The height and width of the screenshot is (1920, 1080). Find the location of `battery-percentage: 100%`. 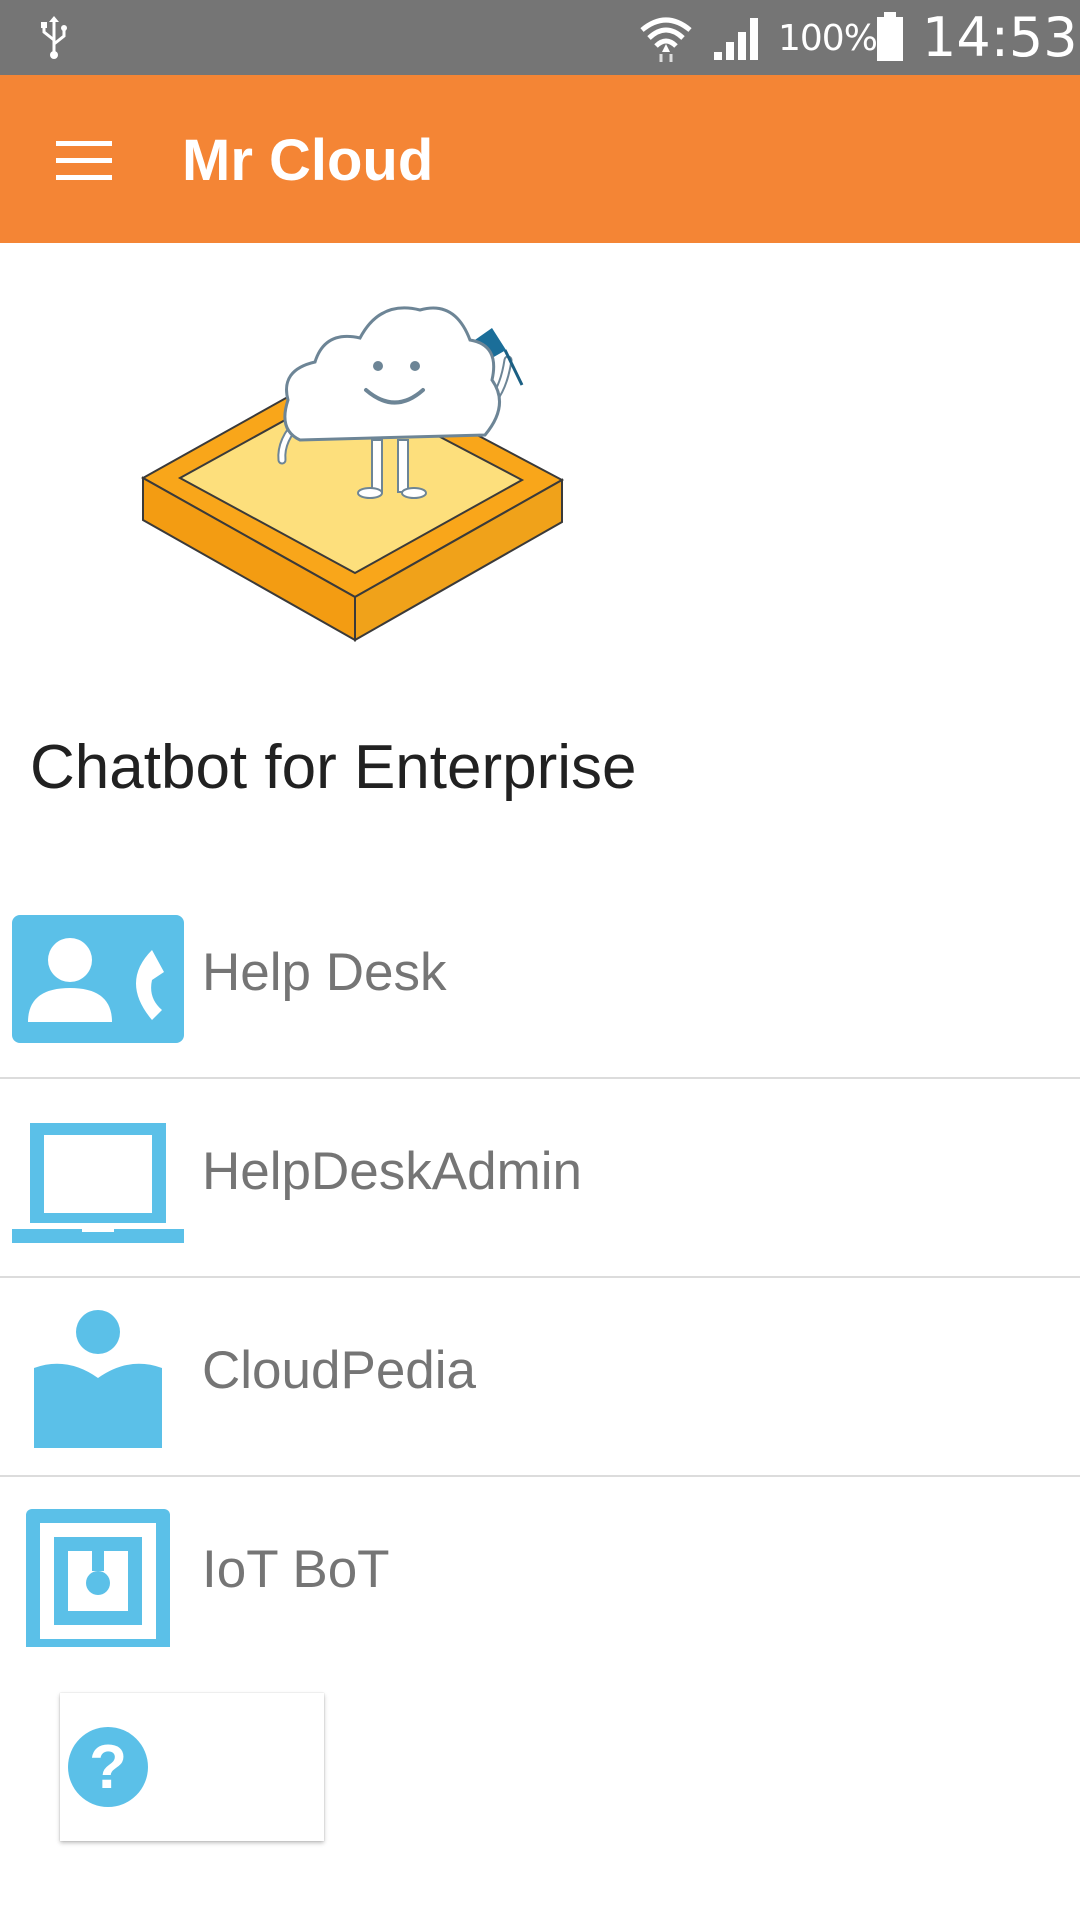

battery-percentage: 100% is located at coordinates (828, 38).